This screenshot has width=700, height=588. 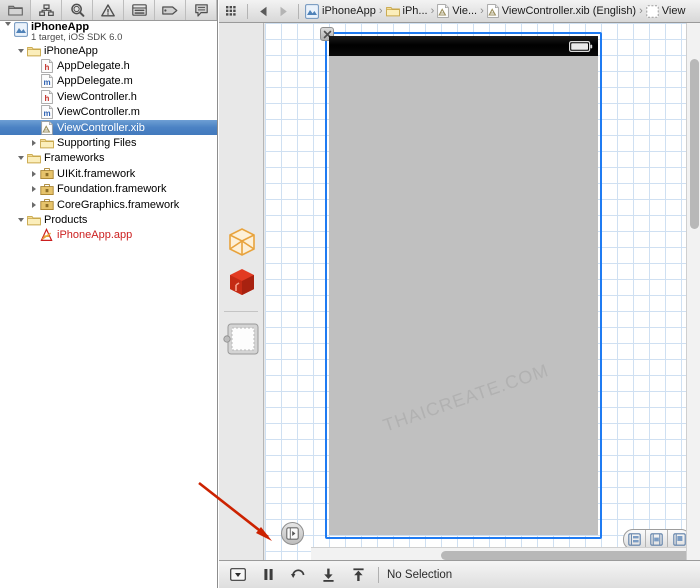 I want to click on file-tree-row-label: iPhoneApp.app, so click(x=95, y=235).